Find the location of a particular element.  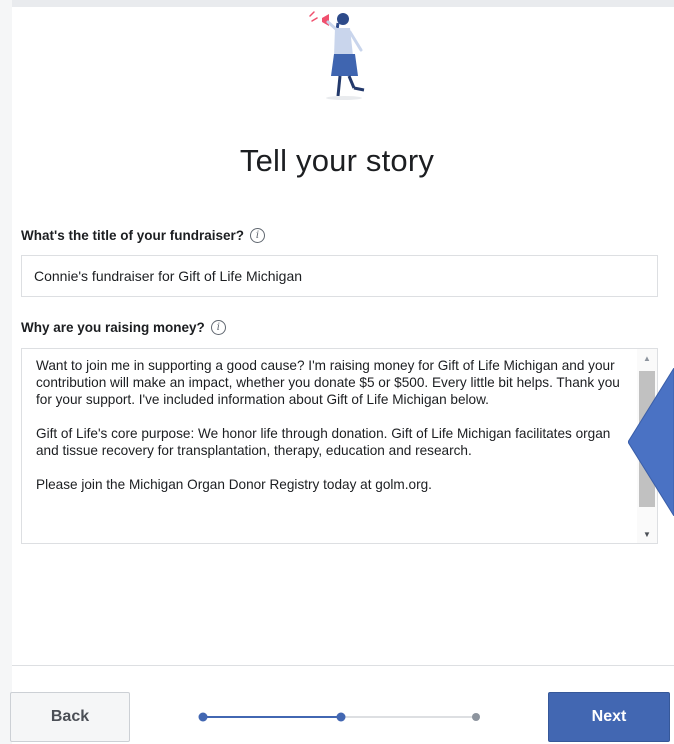

left-background-strip is located at coordinates (6, 372).